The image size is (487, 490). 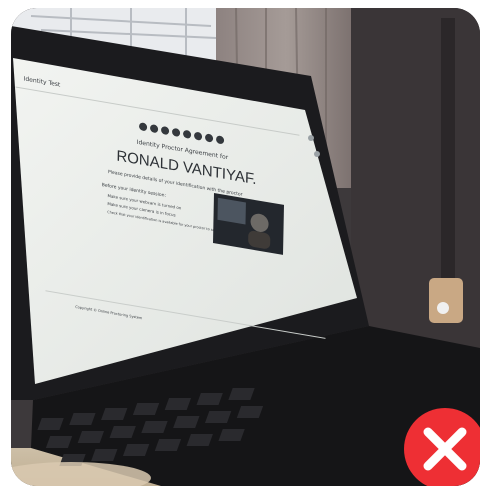 What do you see at coordinates (446, 300) in the screenshot?
I see `wall-outlet` at bounding box center [446, 300].